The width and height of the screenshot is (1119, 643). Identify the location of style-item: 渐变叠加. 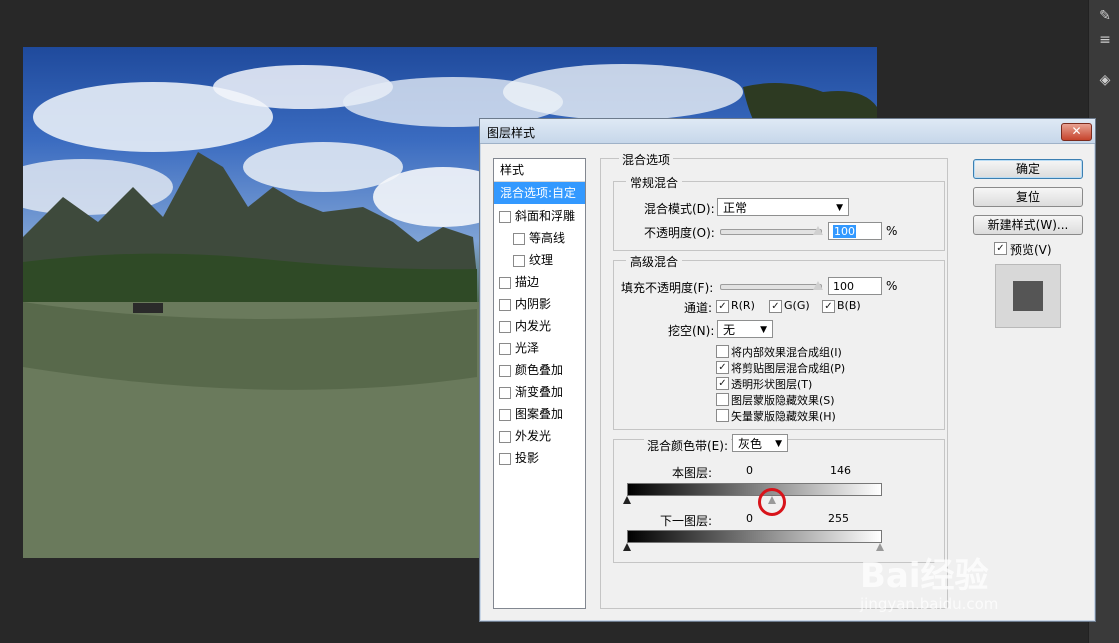
(539, 392).